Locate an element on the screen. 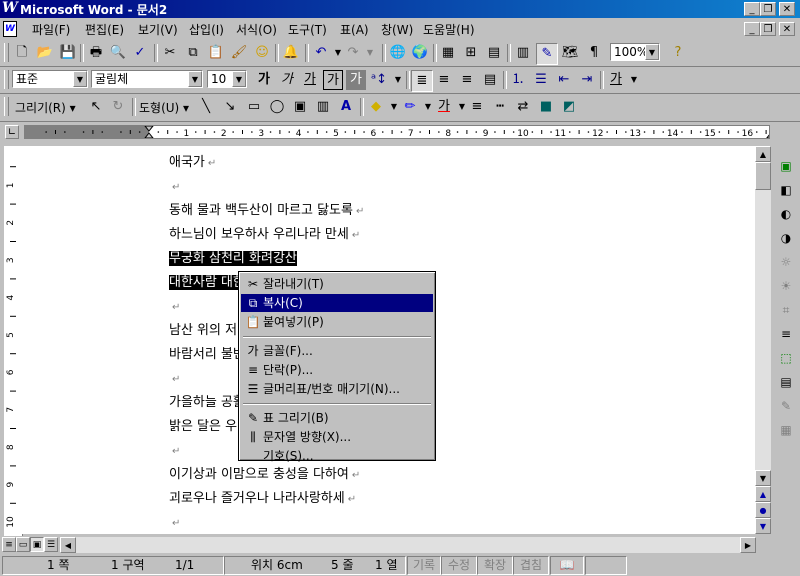 This screenshot has width=800, height=576. menu-help: 도움말(H) is located at coordinates (449, 29).